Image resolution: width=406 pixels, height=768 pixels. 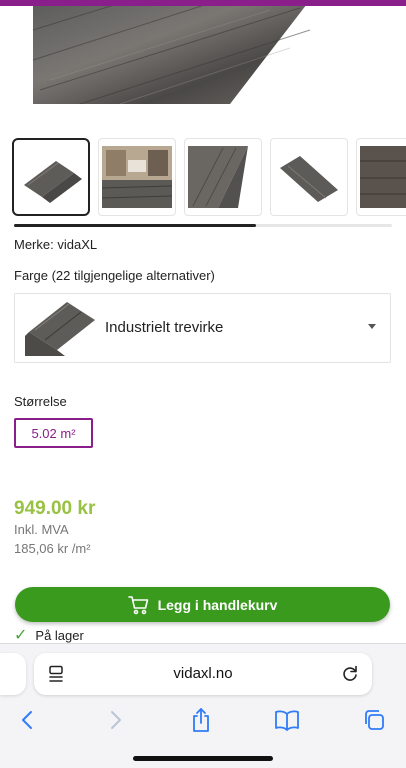 What do you see at coordinates (203, 52) in the screenshot?
I see `product-main-image` at bounding box center [203, 52].